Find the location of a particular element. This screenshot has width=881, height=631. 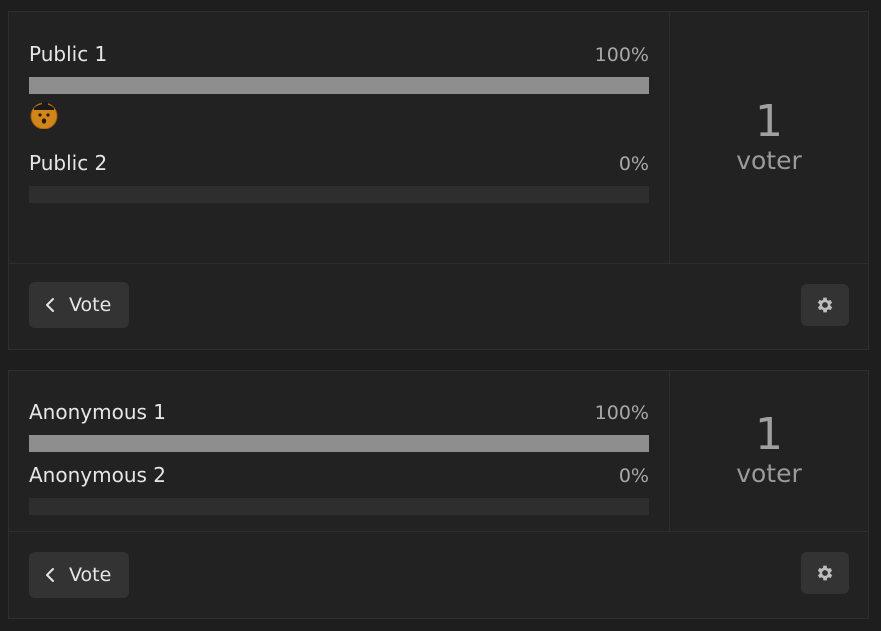

poll-option: Anonymous 1 100% is located at coordinates (339, 426).